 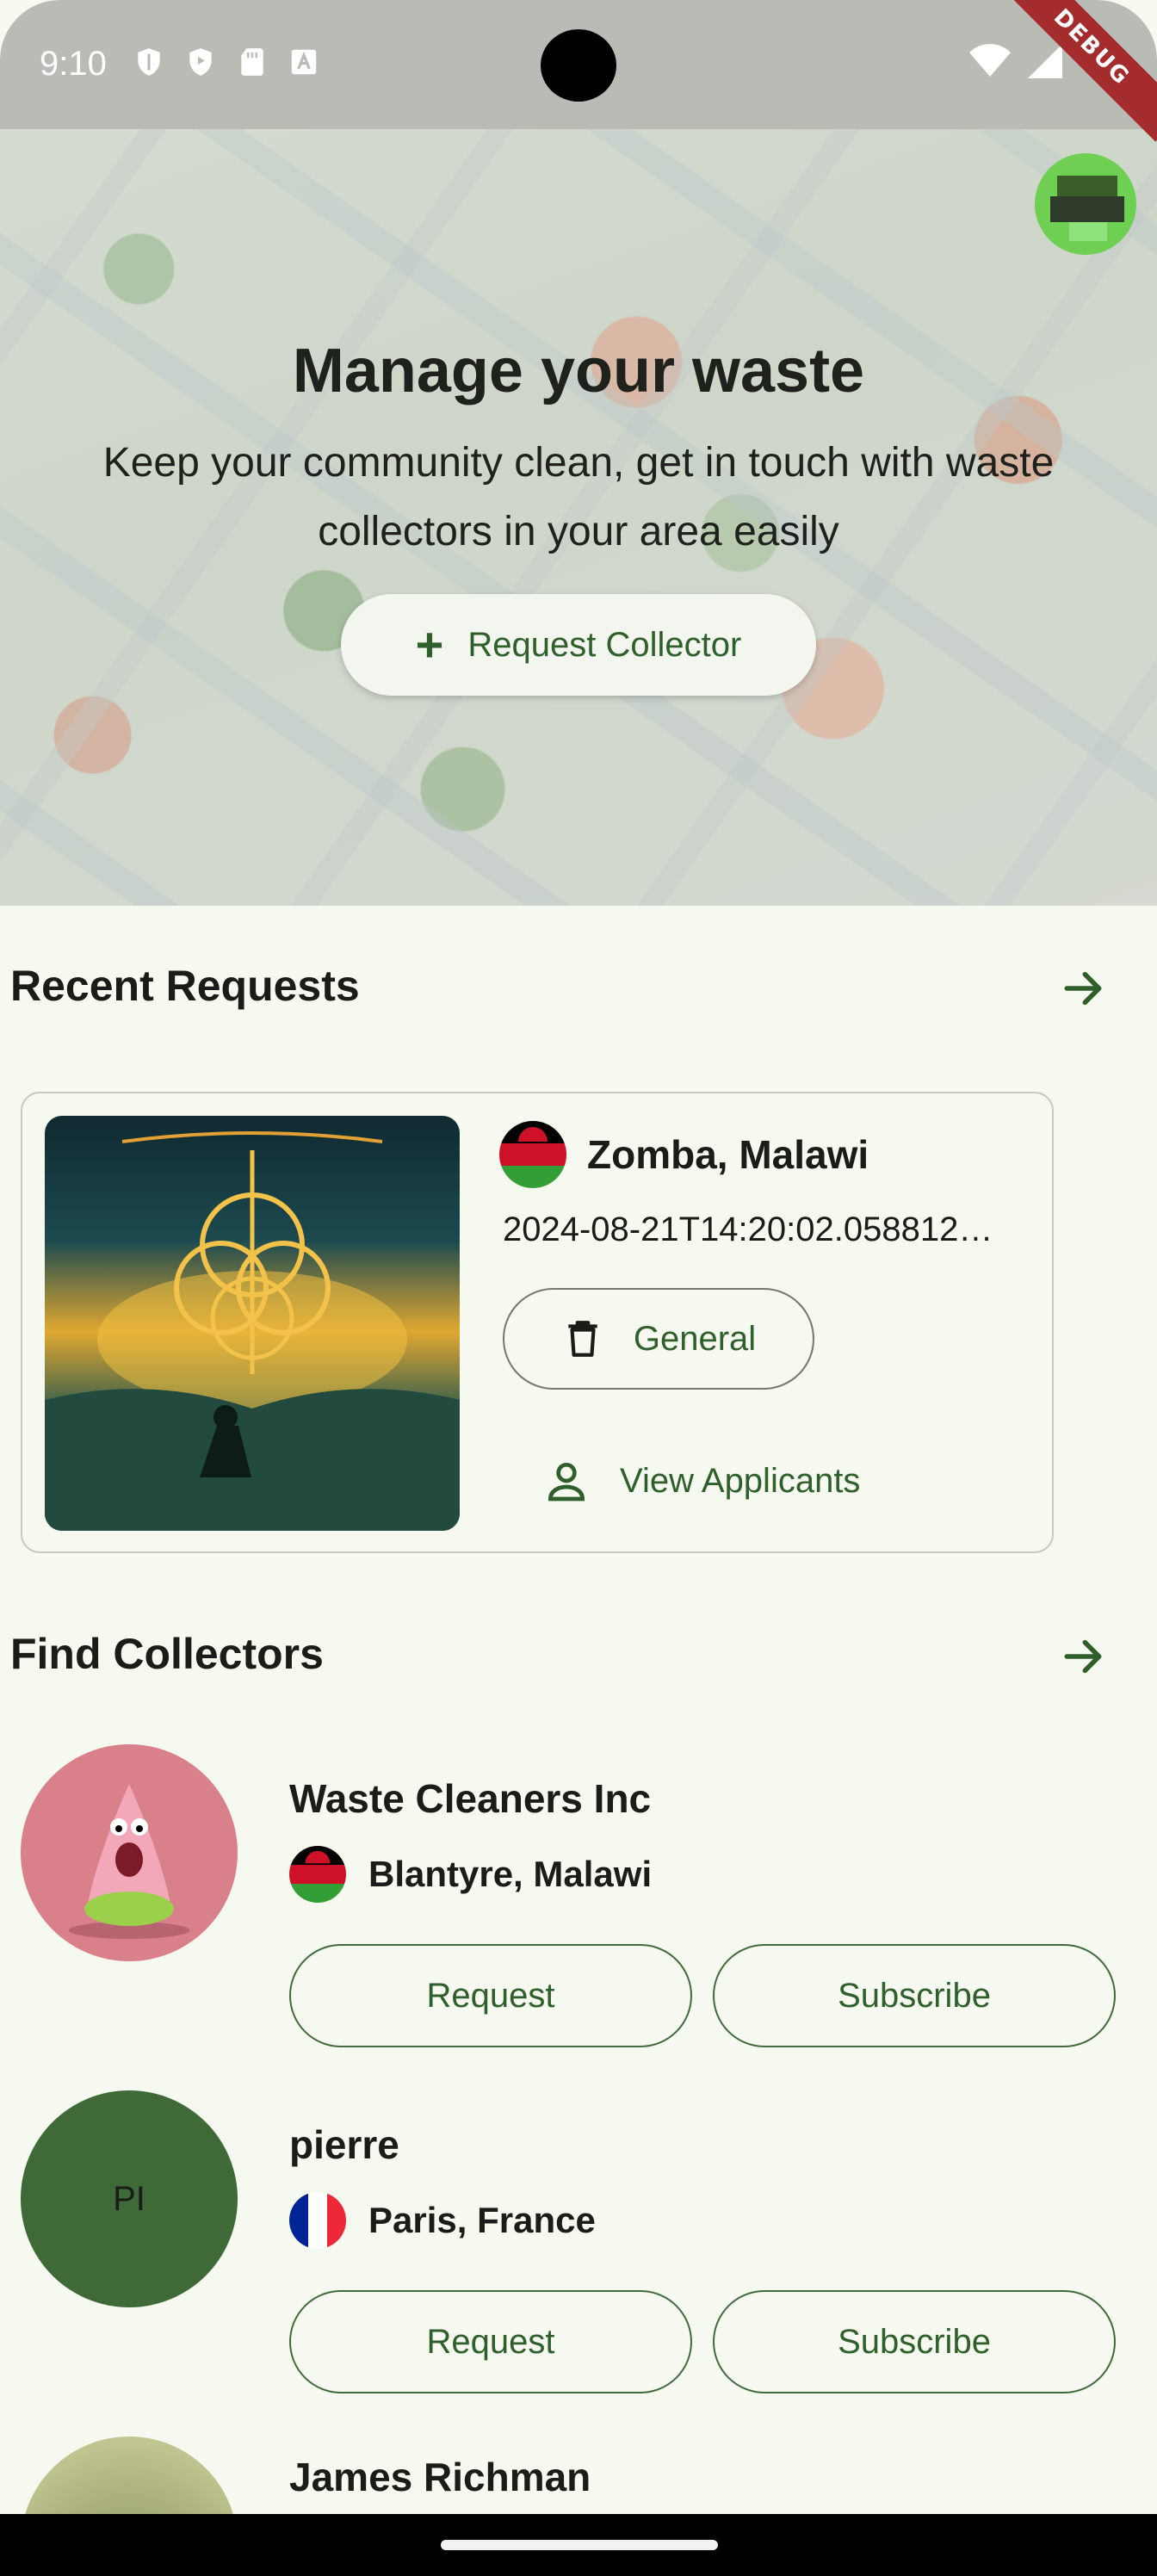 What do you see at coordinates (579, 372) in the screenshot?
I see `hero-title: Manage your waste` at bounding box center [579, 372].